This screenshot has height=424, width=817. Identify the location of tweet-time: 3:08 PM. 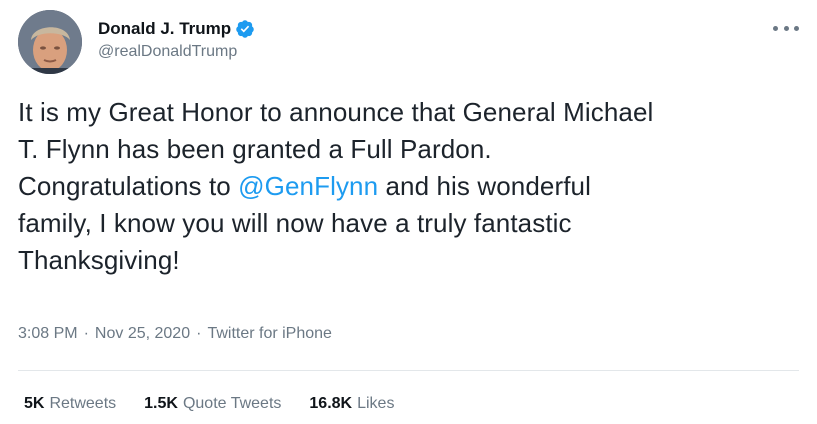
(48, 333).